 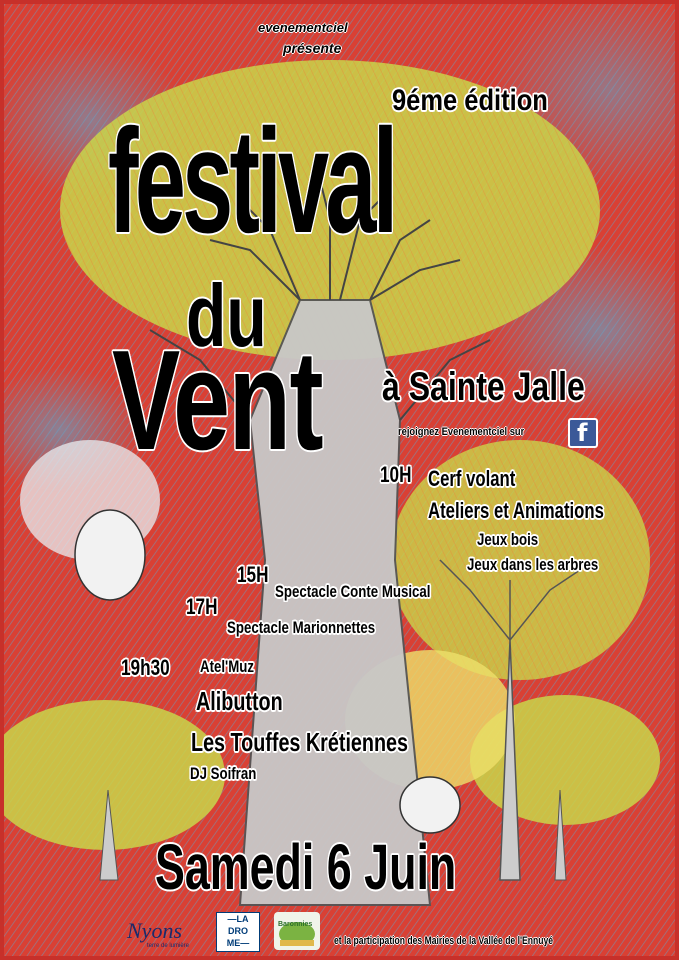 I want to click on event-date: Samedi 6 Juin, so click(x=306, y=867).